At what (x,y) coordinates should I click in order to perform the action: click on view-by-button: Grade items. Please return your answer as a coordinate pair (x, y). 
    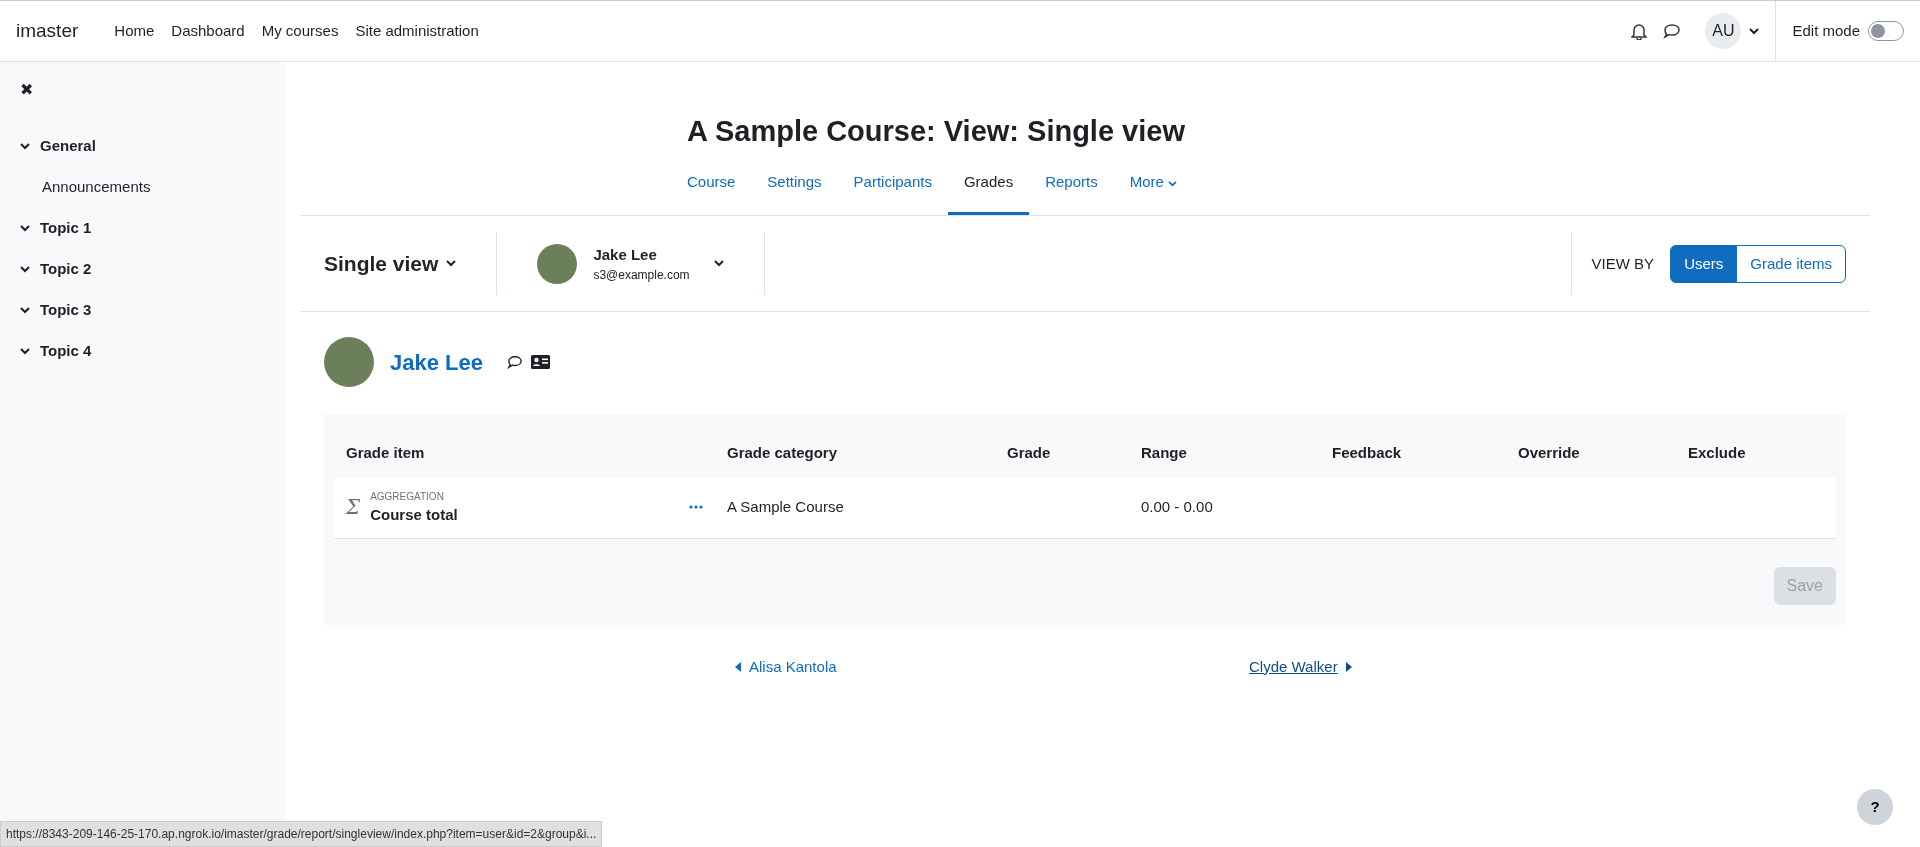
    Looking at the image, I should click on (1791, 264).